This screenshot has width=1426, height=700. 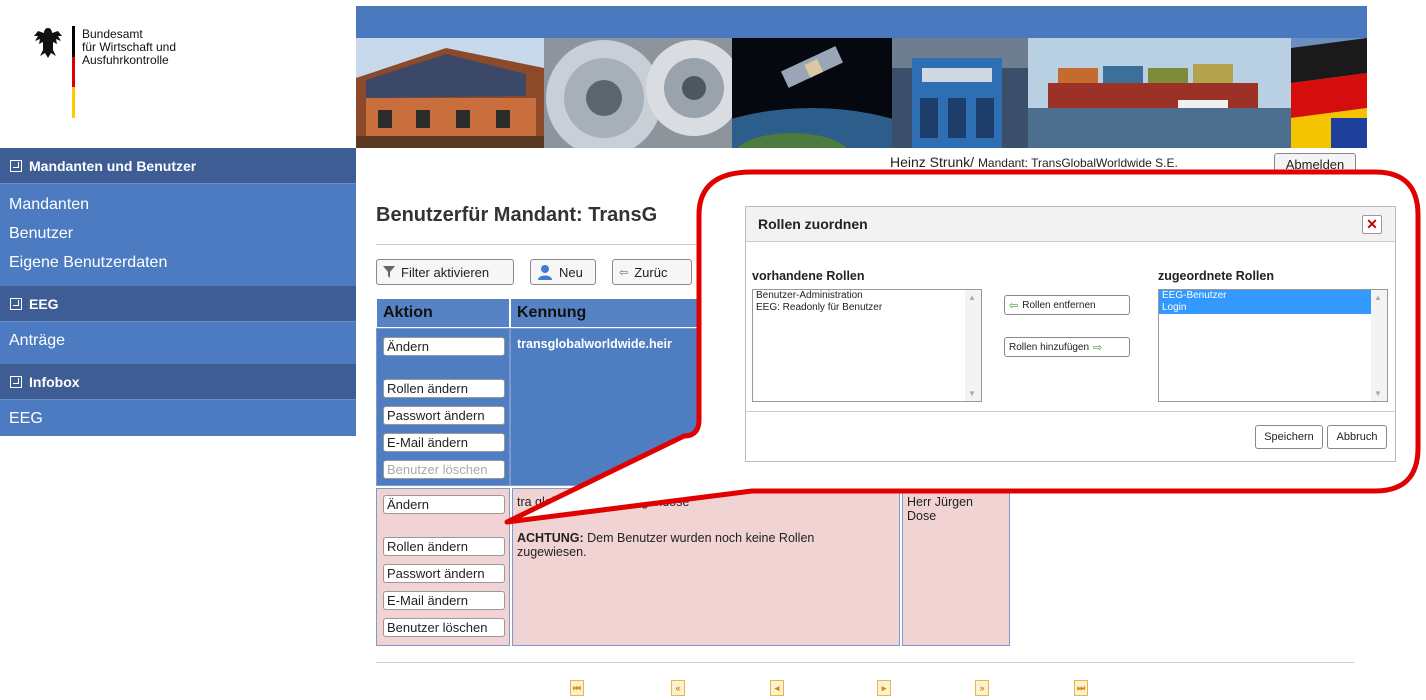 What do you see at coordinates (982, 688) in the screenshot?
I see `pager-next-page-icon: »` at bounding box center [982, 688].